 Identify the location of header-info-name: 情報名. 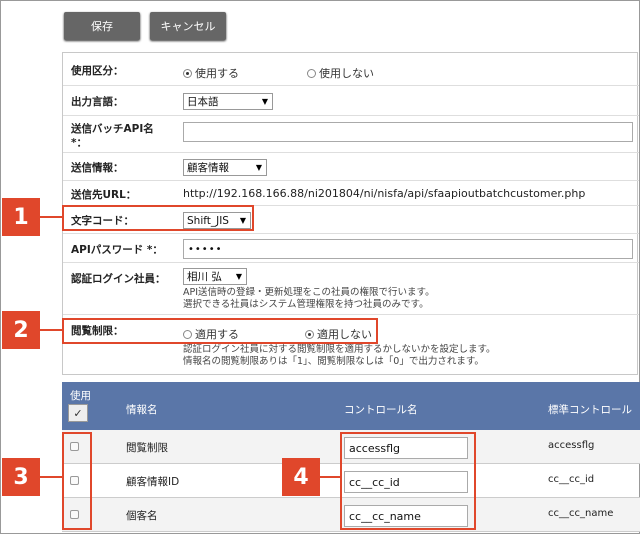
(142, 410).